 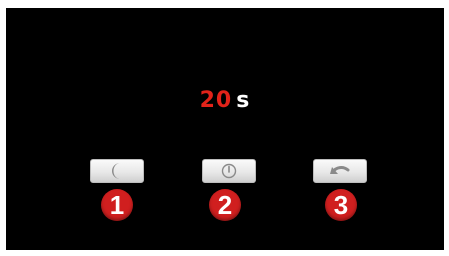 I want to click on countdown-value: 20, so click(x=216, y=100).